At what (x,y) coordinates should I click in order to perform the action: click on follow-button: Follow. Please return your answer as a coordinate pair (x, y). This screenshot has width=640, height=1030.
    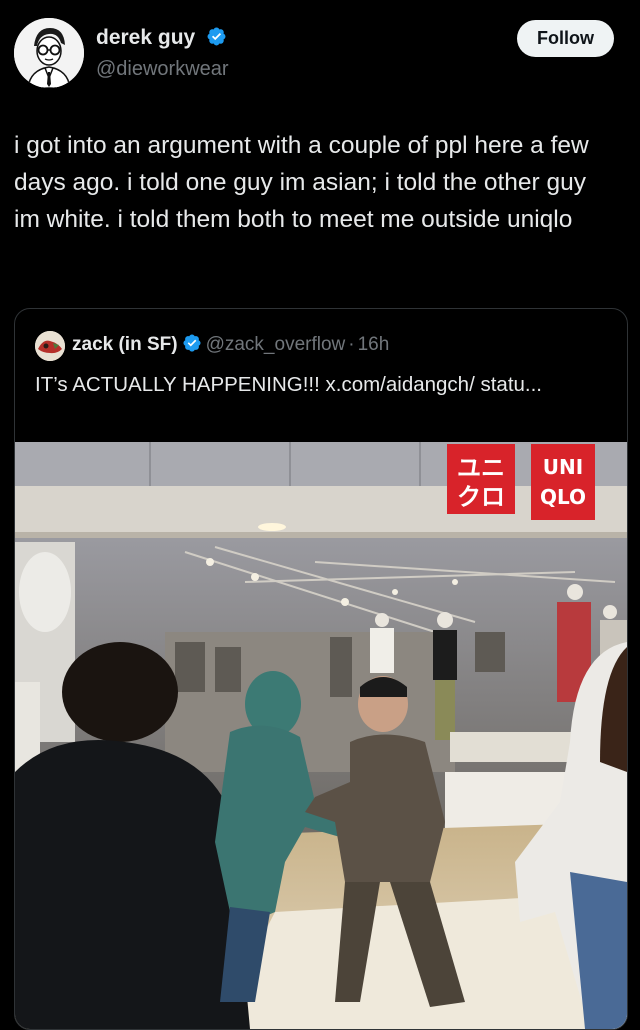
    Looking at the image, I should click on (565, 38).